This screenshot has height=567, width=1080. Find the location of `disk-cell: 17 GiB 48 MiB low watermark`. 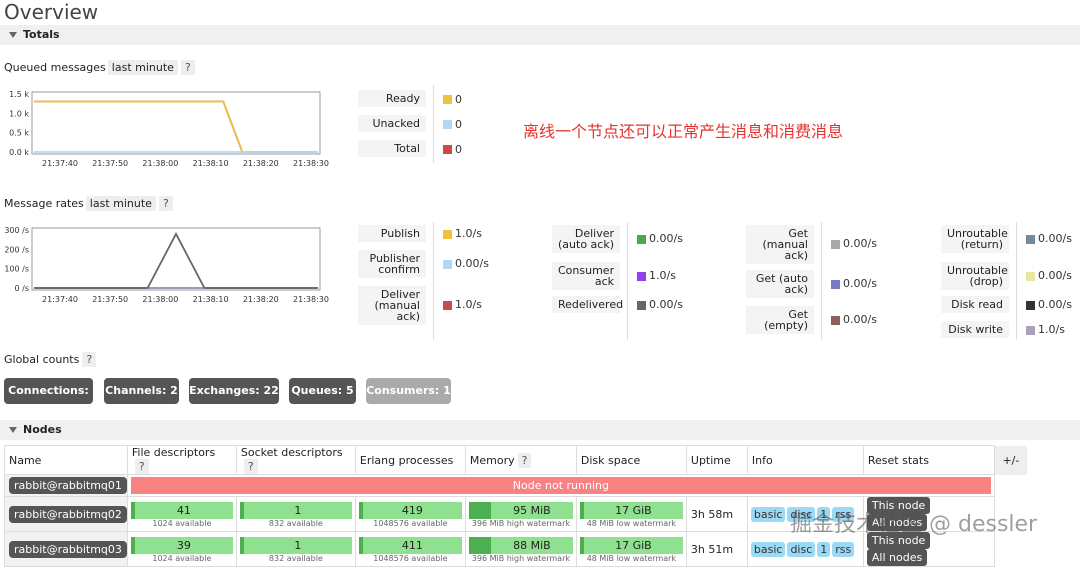

disk-cell: 17 GiB 48 MiB low watermark is located at coordinates (631, 549).